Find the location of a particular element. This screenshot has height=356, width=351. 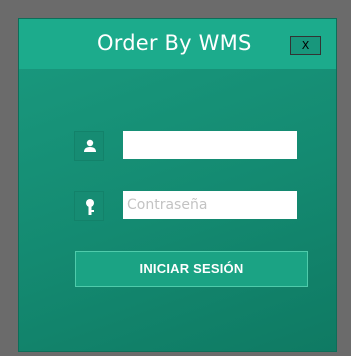

title-bar: Order By WMS X is located at coordinates (177, 44).